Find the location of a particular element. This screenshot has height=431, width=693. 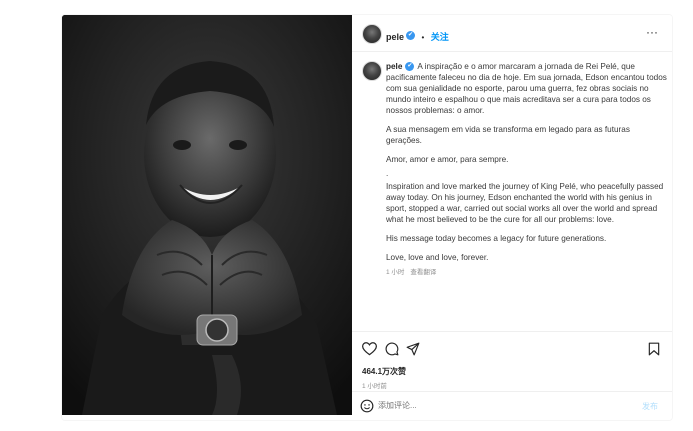

caption-paragraph: . is located at coordinates (387, 173).